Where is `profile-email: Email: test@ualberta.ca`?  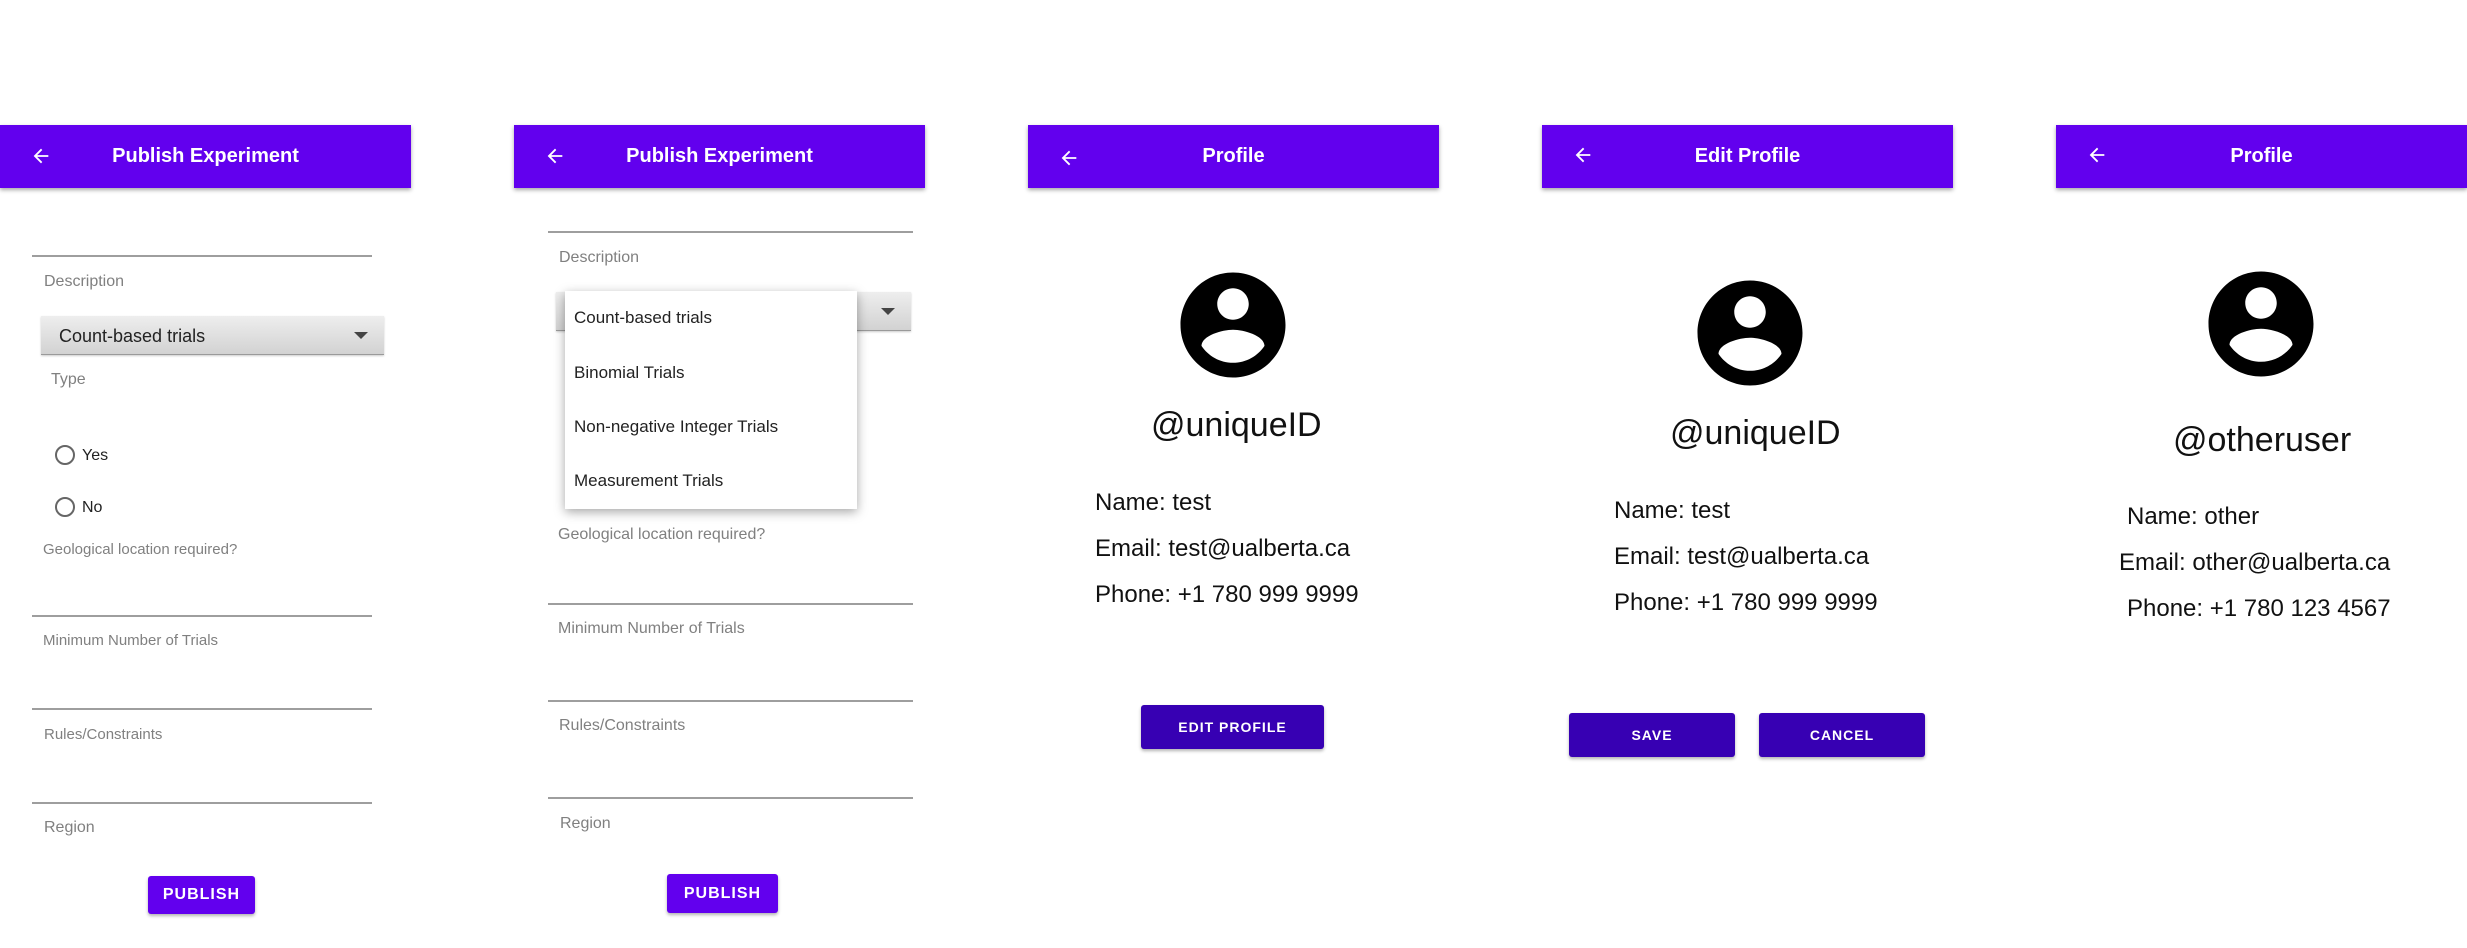 profile-email: Email: test@ualberta.ca is located at coordinates (1223, 548).